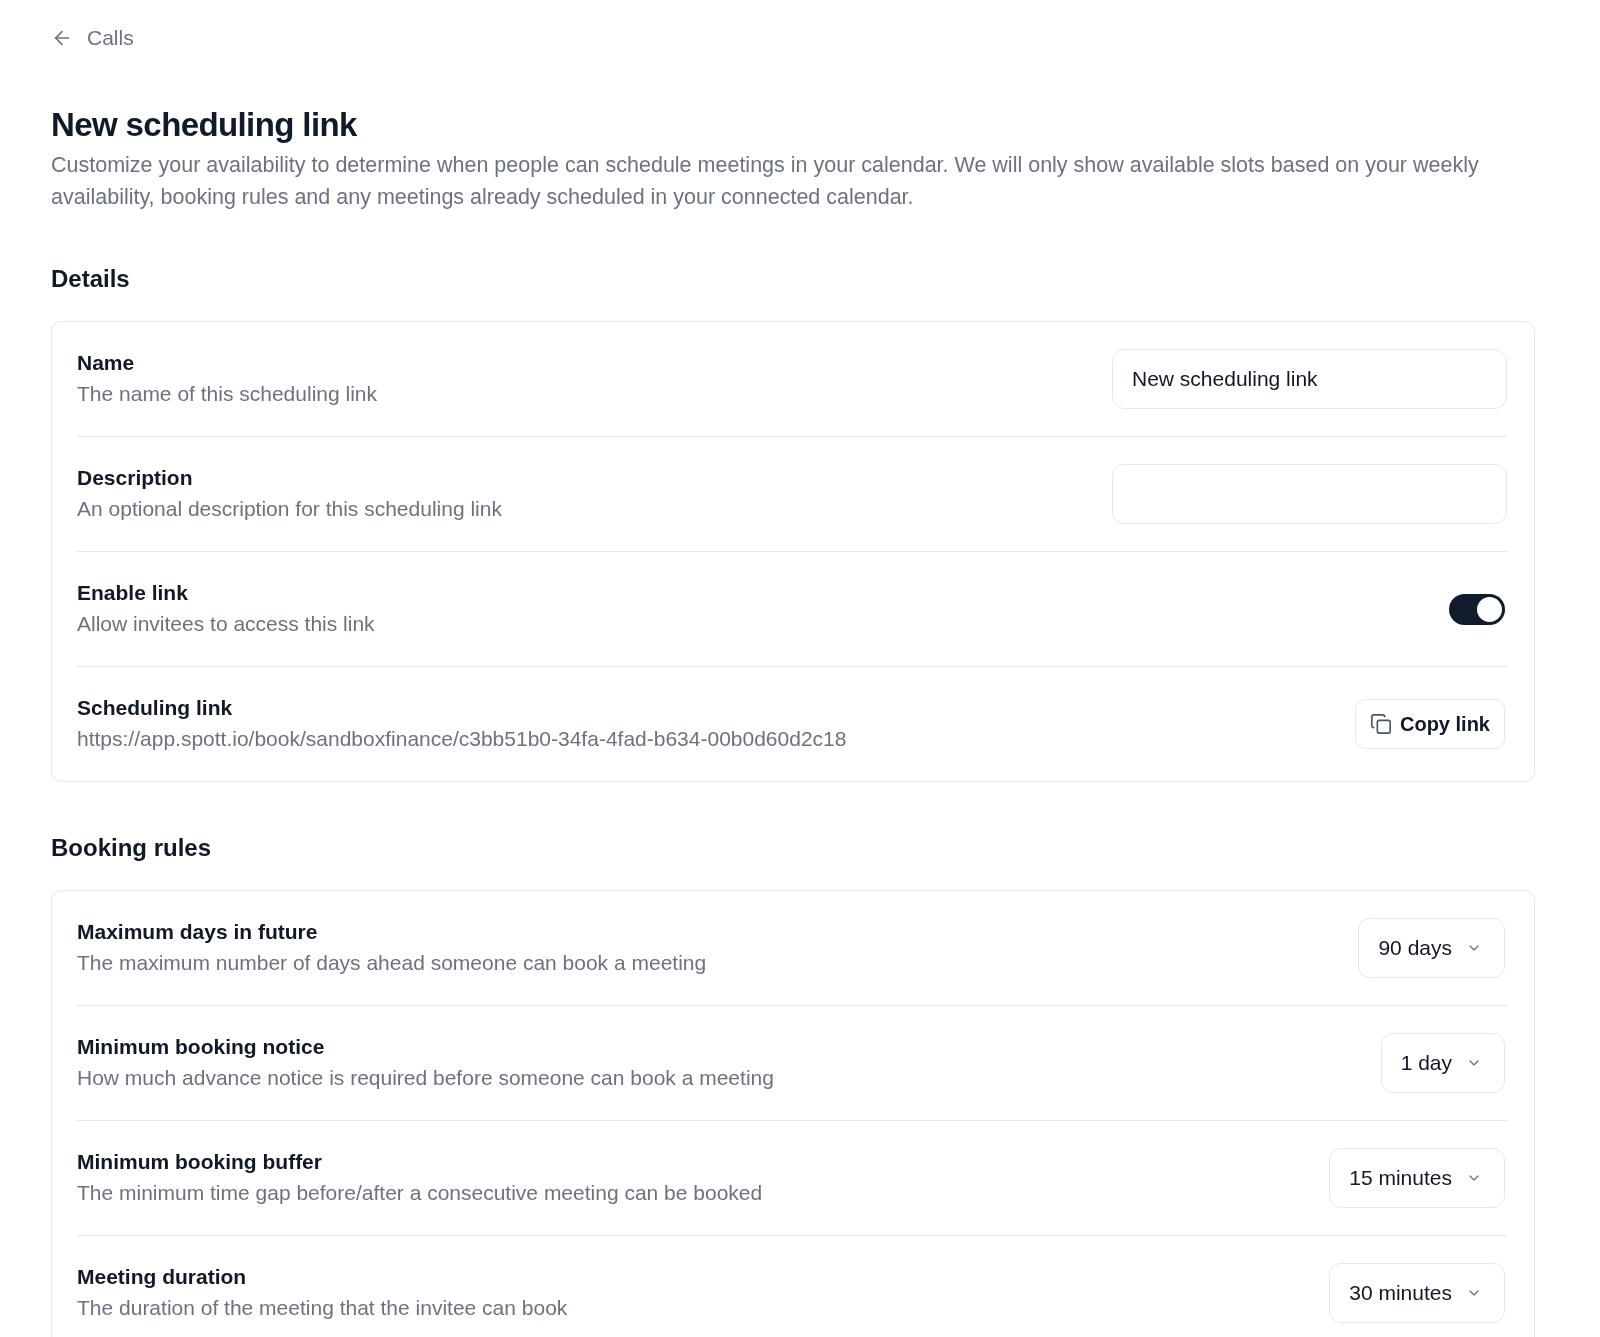 The image size is (1600, 1337). I want to click on text-input-field: New scheduling link, so click(1309, 379).